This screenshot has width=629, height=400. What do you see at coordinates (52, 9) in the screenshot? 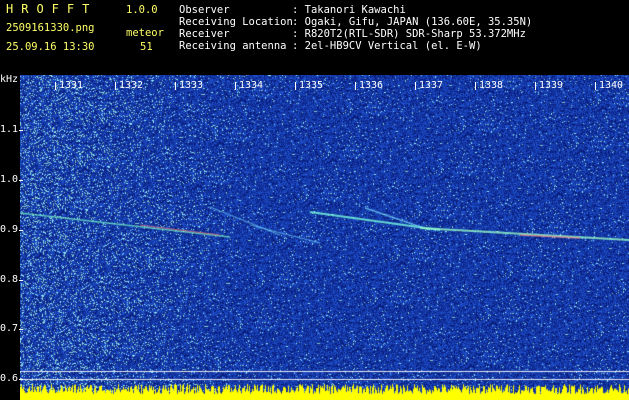
I see `app-name: HROFFT` at bounding box center [52, 9].